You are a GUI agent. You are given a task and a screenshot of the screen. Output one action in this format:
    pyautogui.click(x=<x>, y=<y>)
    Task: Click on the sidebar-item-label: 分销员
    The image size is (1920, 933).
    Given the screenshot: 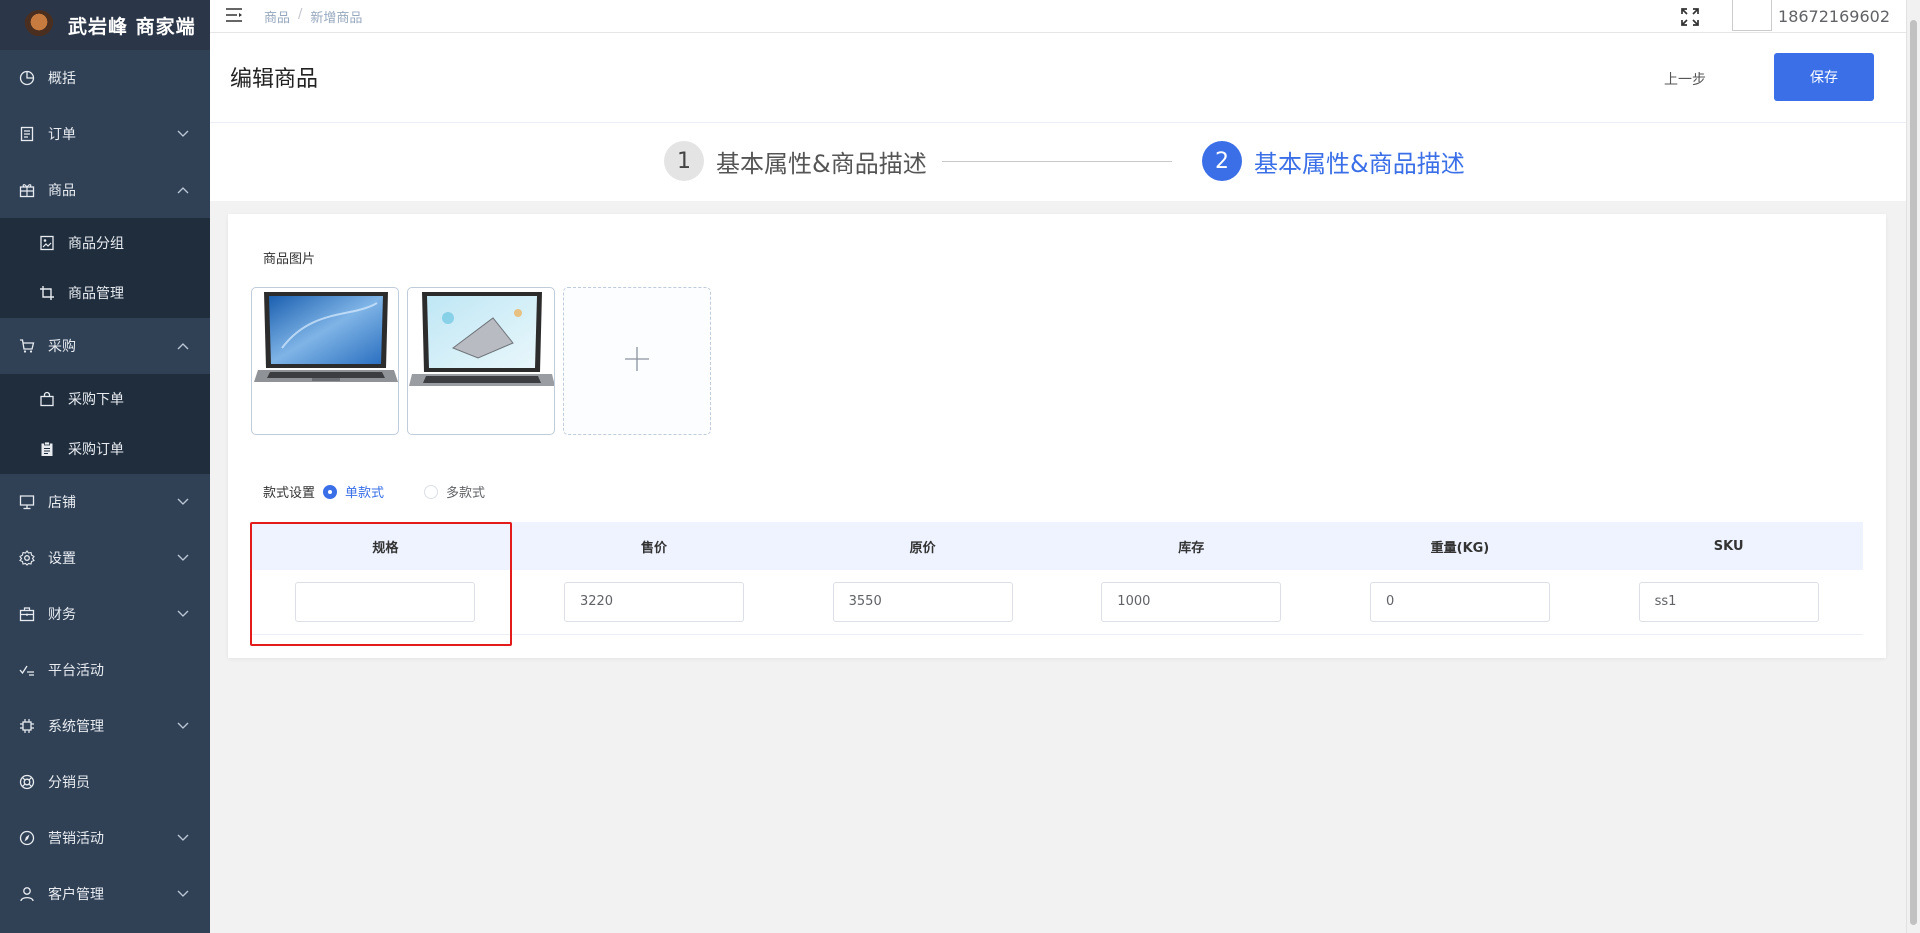 What is the action you would take?
    pyautogui.click(x=69, y=783)
    